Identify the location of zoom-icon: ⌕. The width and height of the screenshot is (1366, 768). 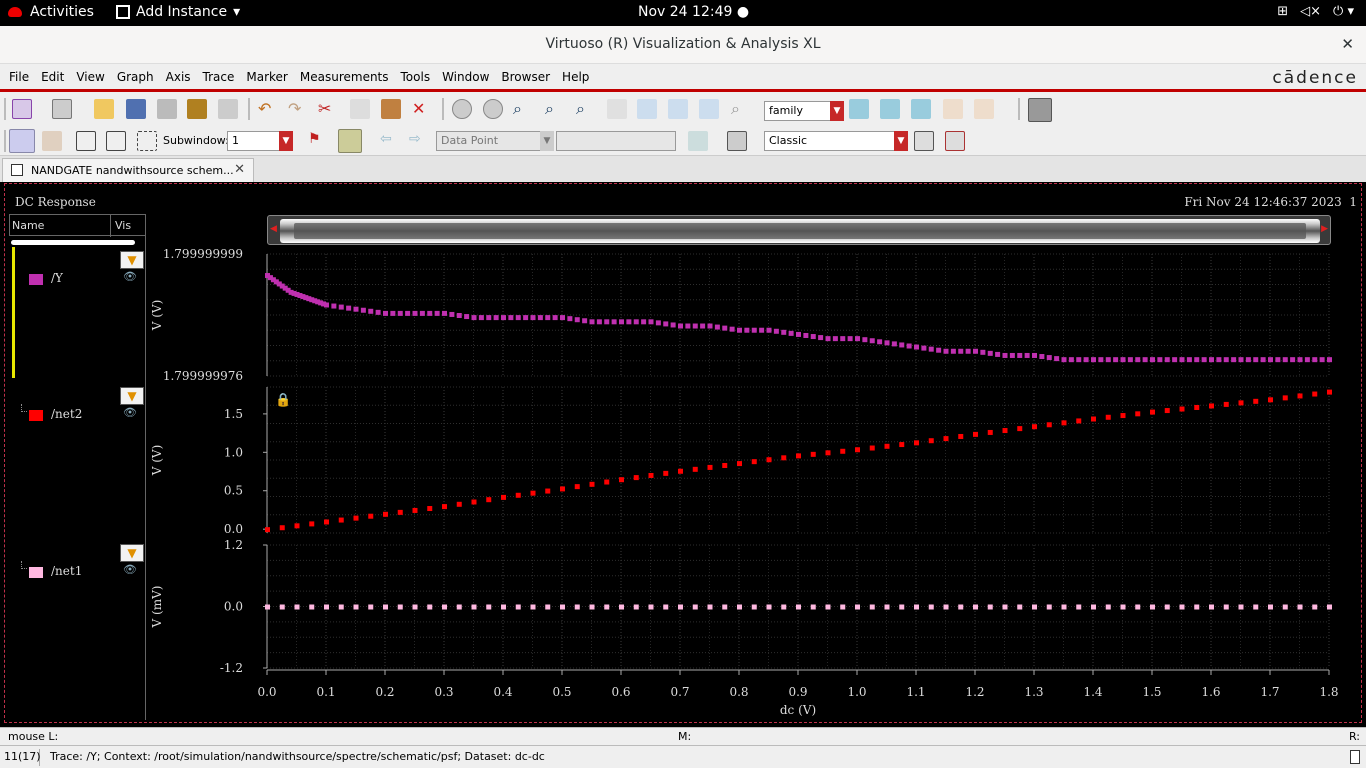
(523, 109).